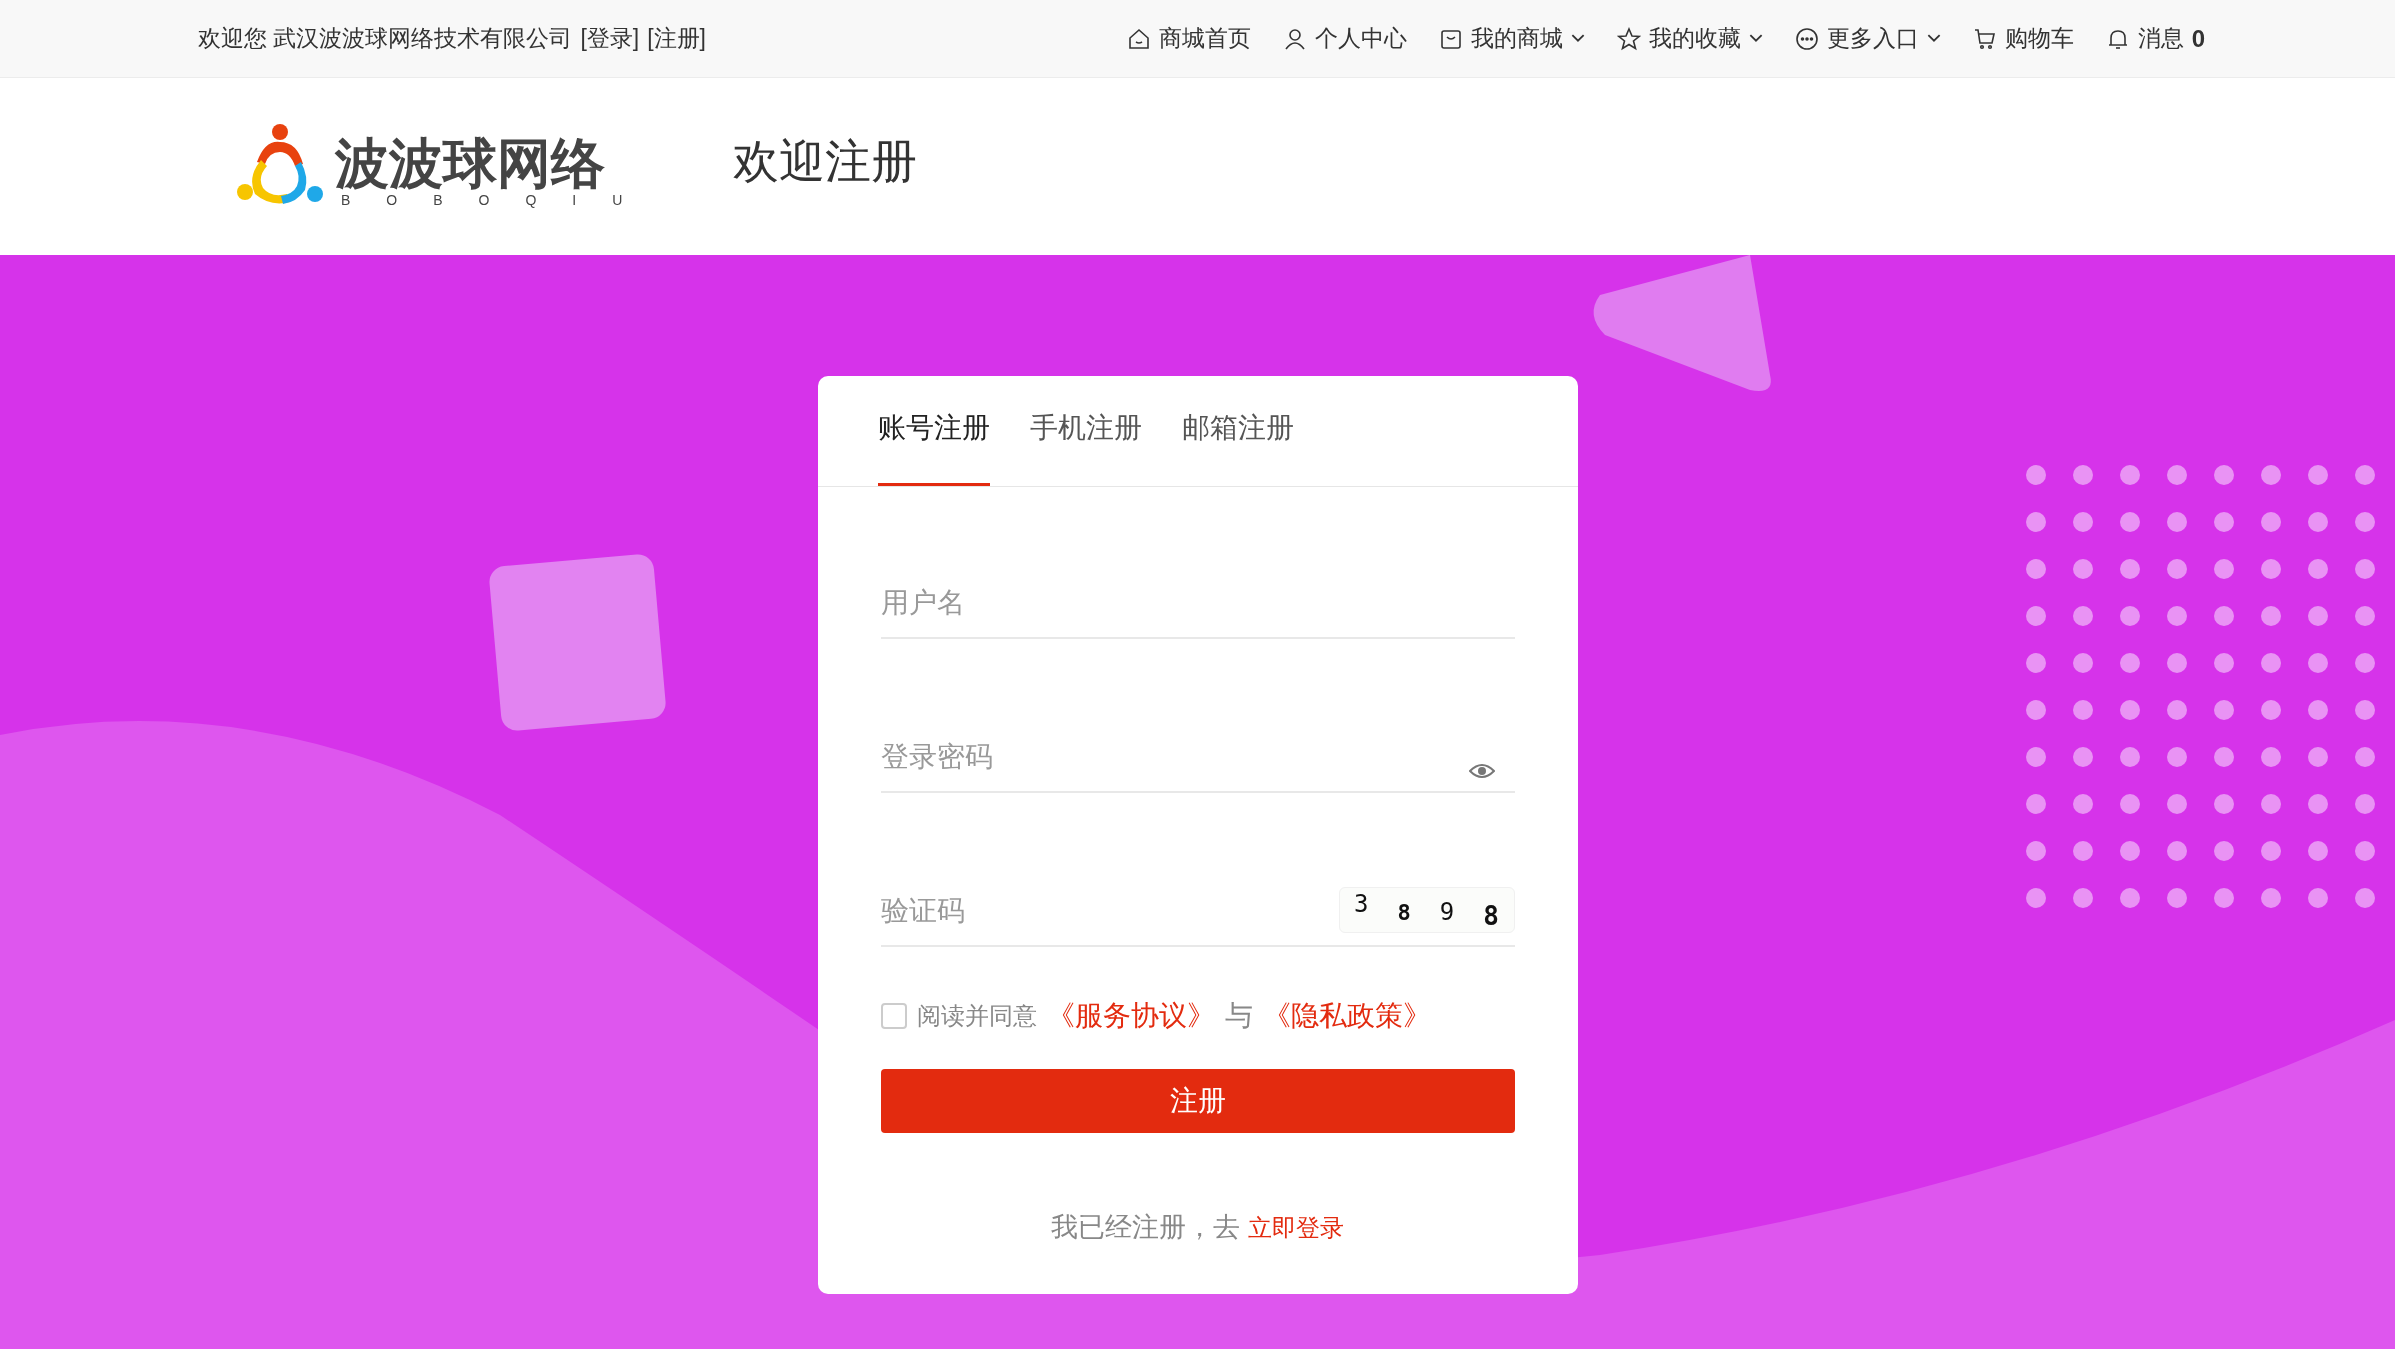 This screenshot has width=2395, height=1349. Describe the element at coordinates (976, 1016) in the screenshot. I see `agreement-text: 阅读并同意` at that location.